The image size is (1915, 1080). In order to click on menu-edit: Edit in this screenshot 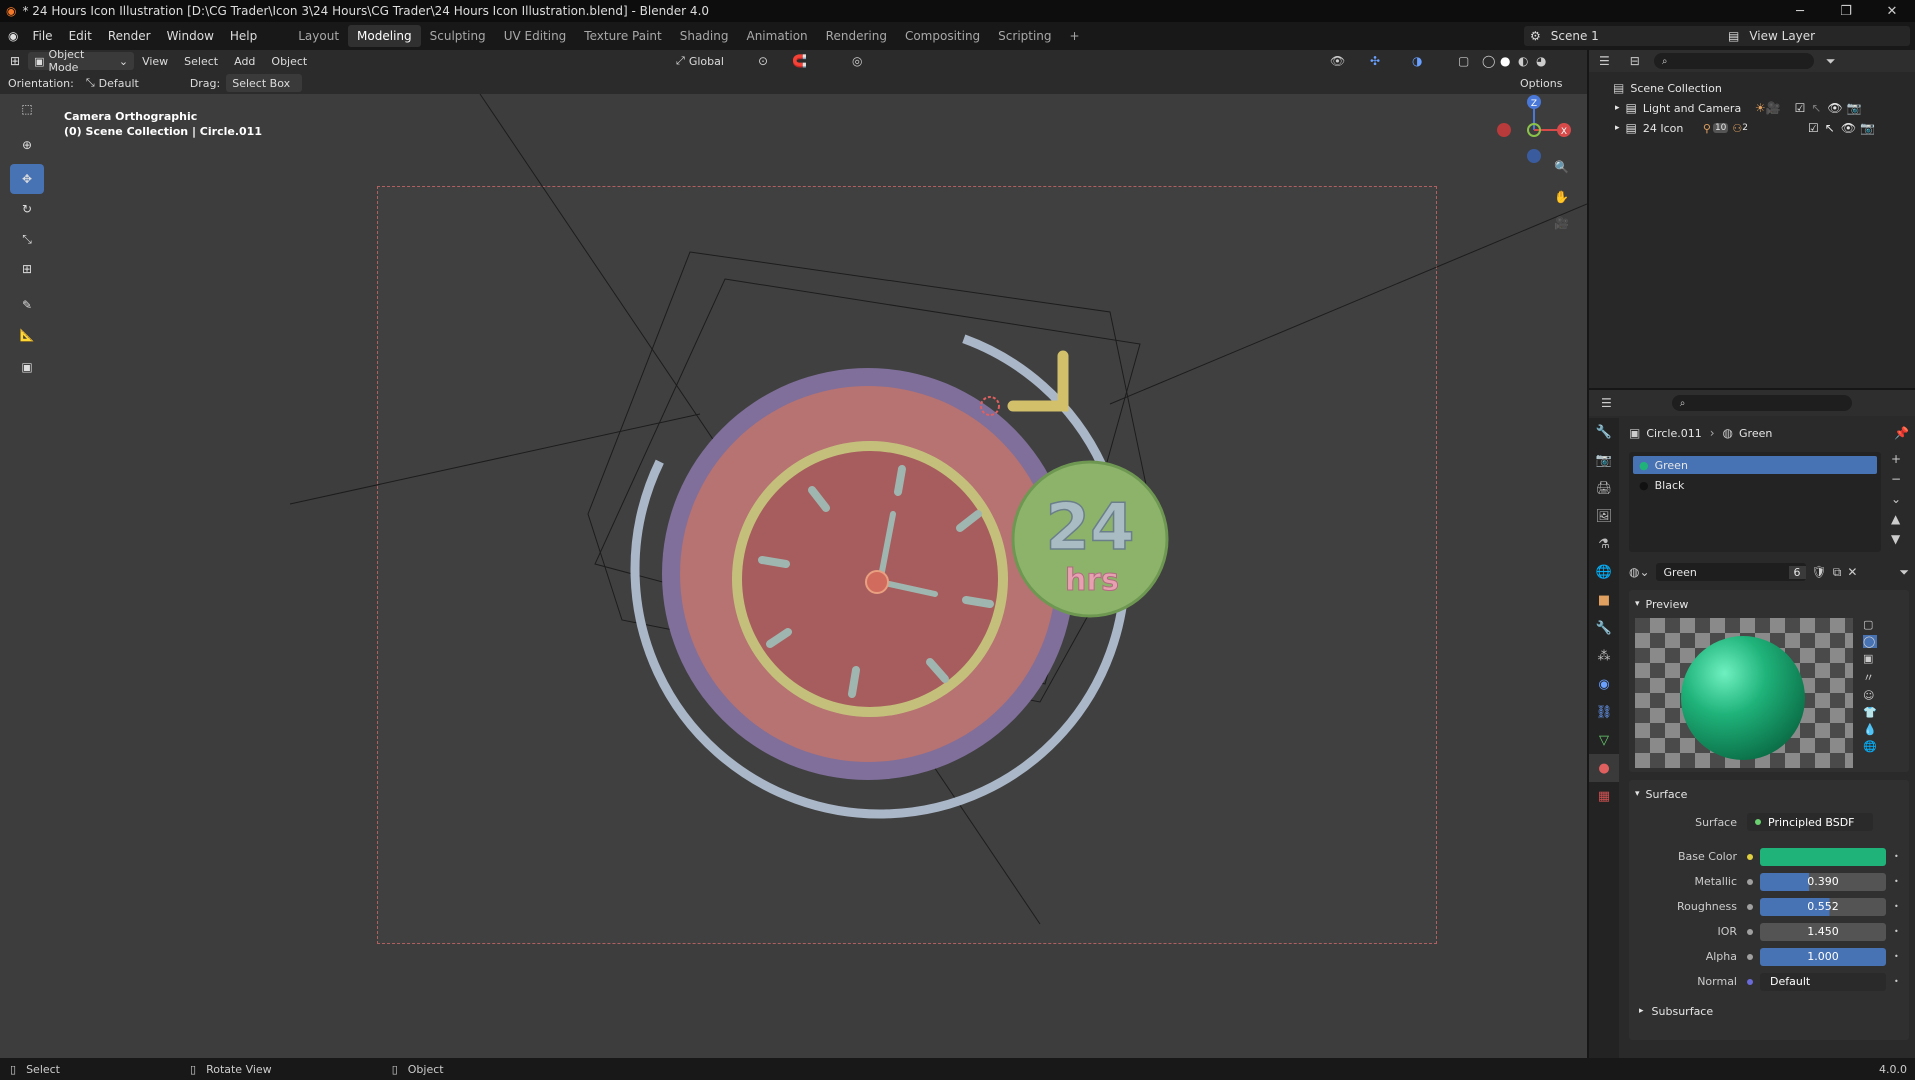, I will do `click(80, 36)`.